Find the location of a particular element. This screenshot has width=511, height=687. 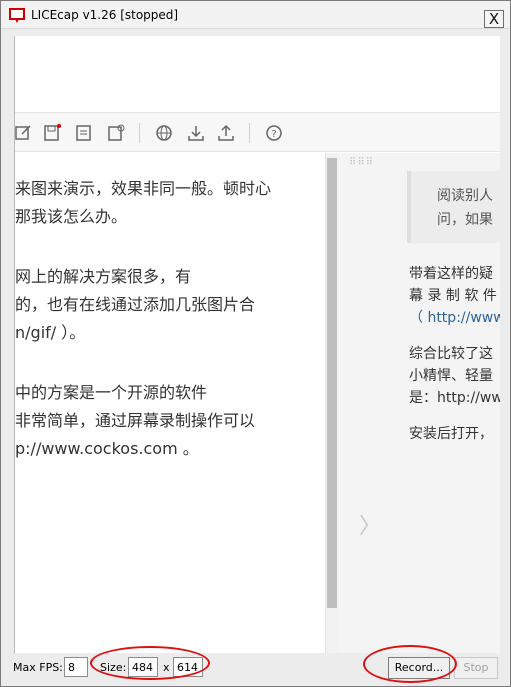

download-icon is located at coordinates (196, 133).